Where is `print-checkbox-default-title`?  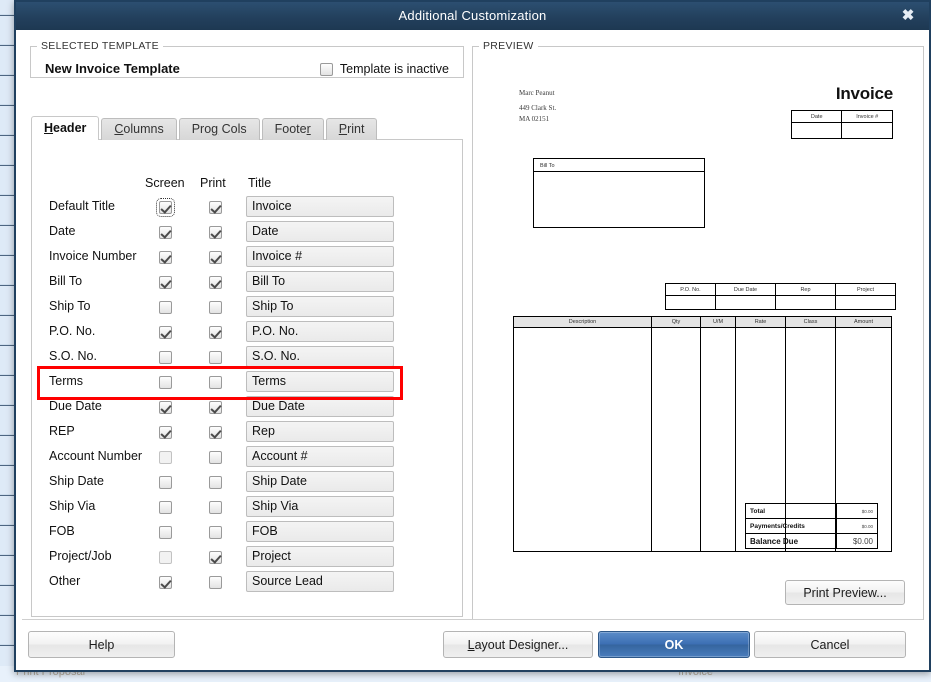
print-checkbox-default-title is located at coordinates (215, 207).